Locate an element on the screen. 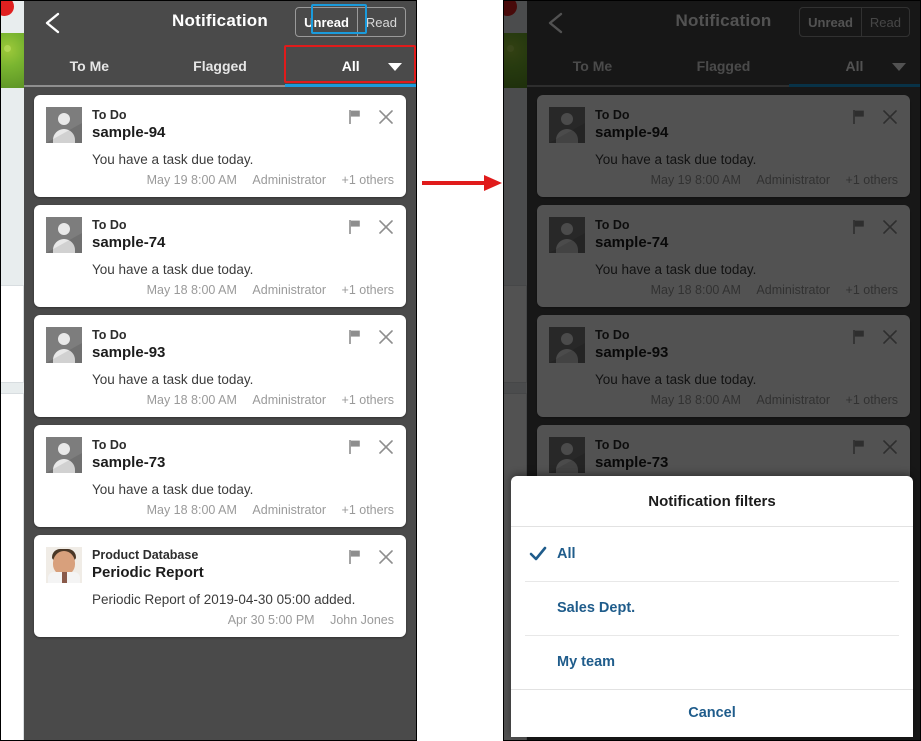  notification-card: To Do sample-73 is located at coordinates (220, 476).